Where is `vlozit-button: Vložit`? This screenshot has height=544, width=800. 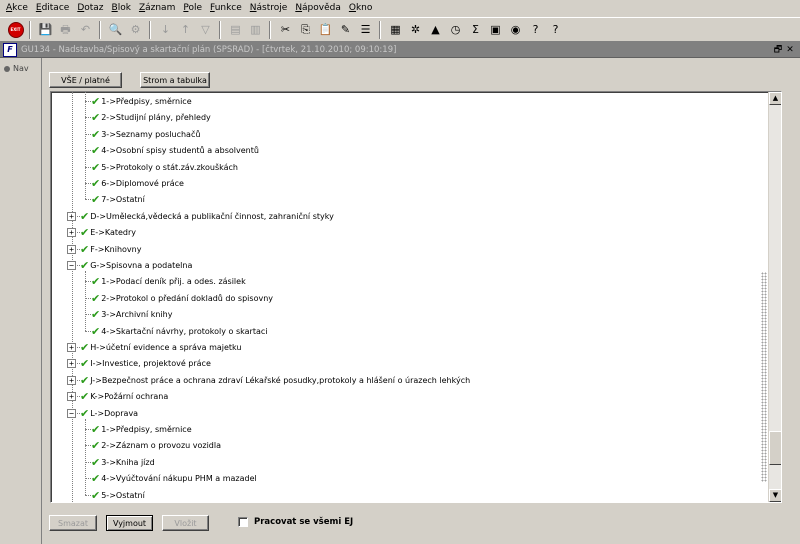
vlozit-button: Vložit is located at coordinates (185, 523).